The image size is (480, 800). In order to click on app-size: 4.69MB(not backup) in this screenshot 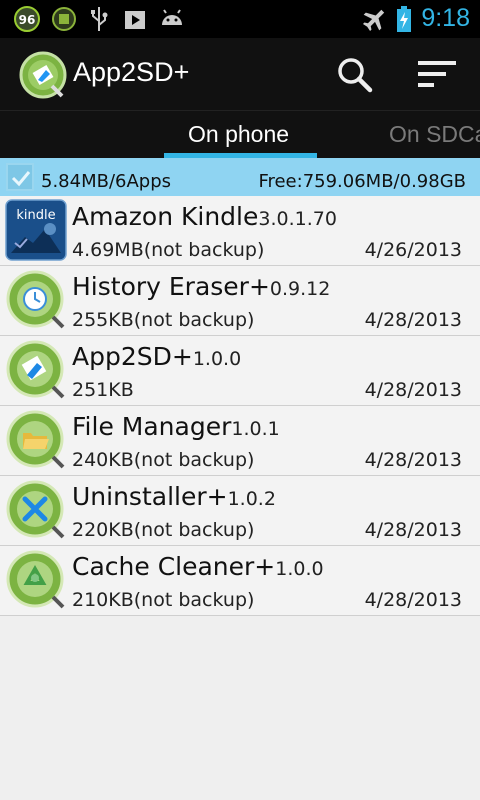, I will do `click(168, 250)`.